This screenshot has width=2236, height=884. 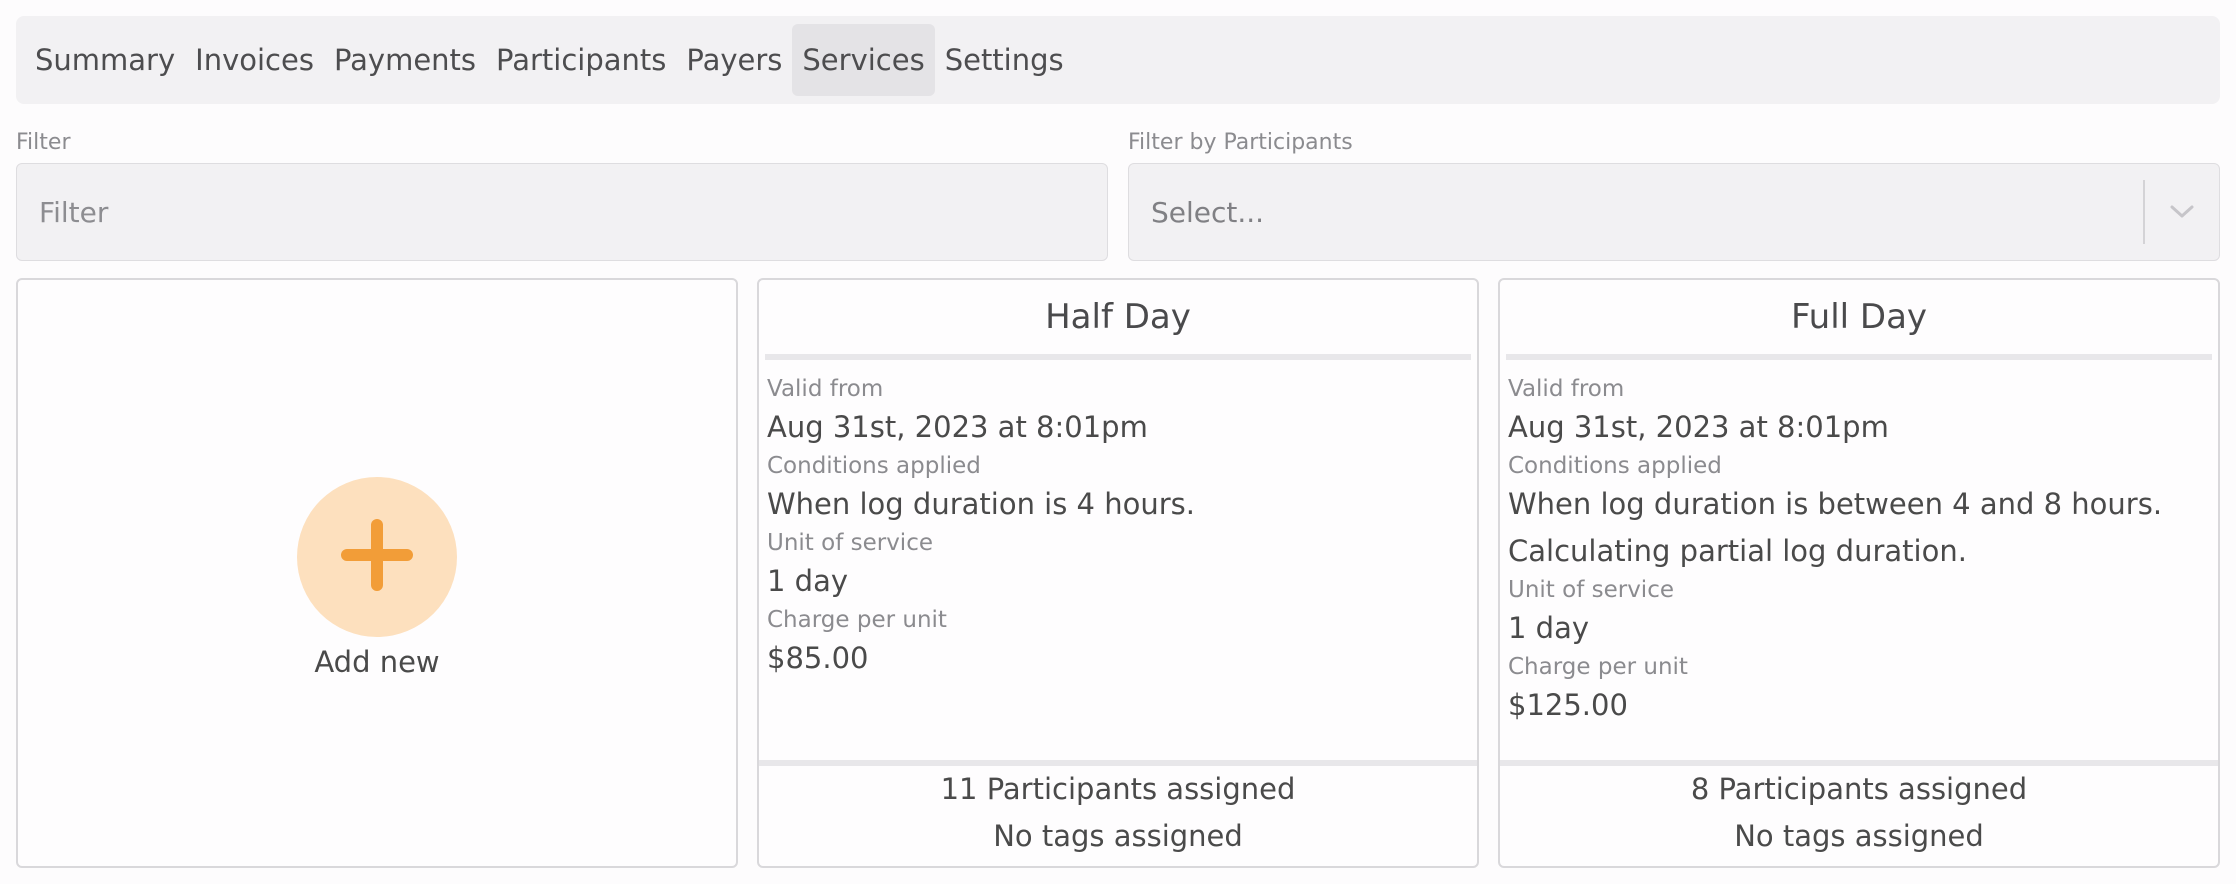 What do you see at coordinates (254, 60) in the screenshot?
I see `tab-invoices: Invoices` at bounding box center [254, 60].